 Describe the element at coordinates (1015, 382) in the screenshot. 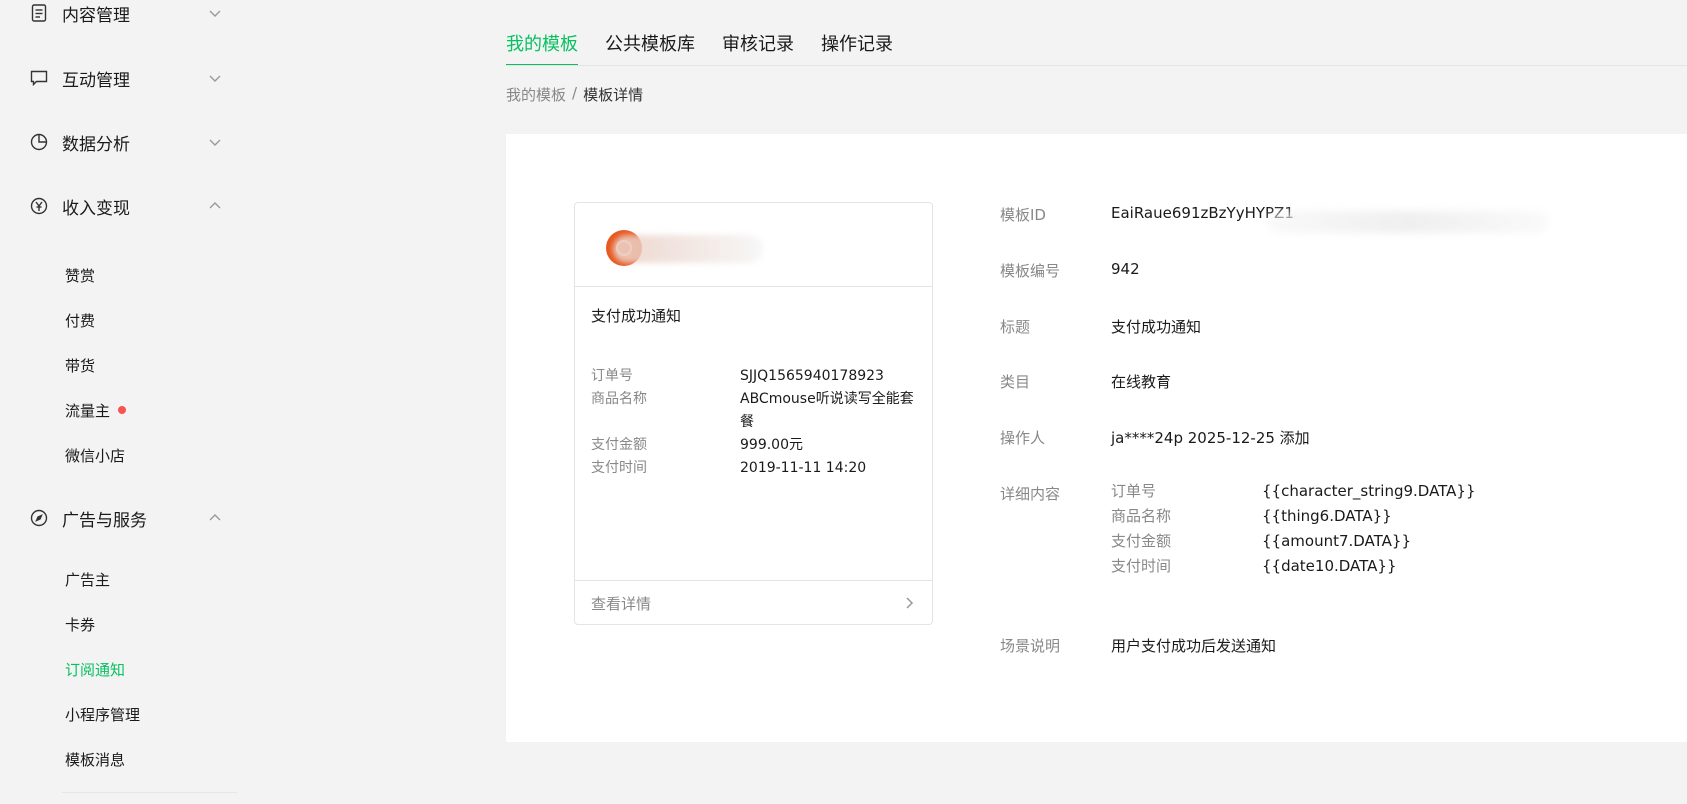

I see `detail-key: 类目` at that location.